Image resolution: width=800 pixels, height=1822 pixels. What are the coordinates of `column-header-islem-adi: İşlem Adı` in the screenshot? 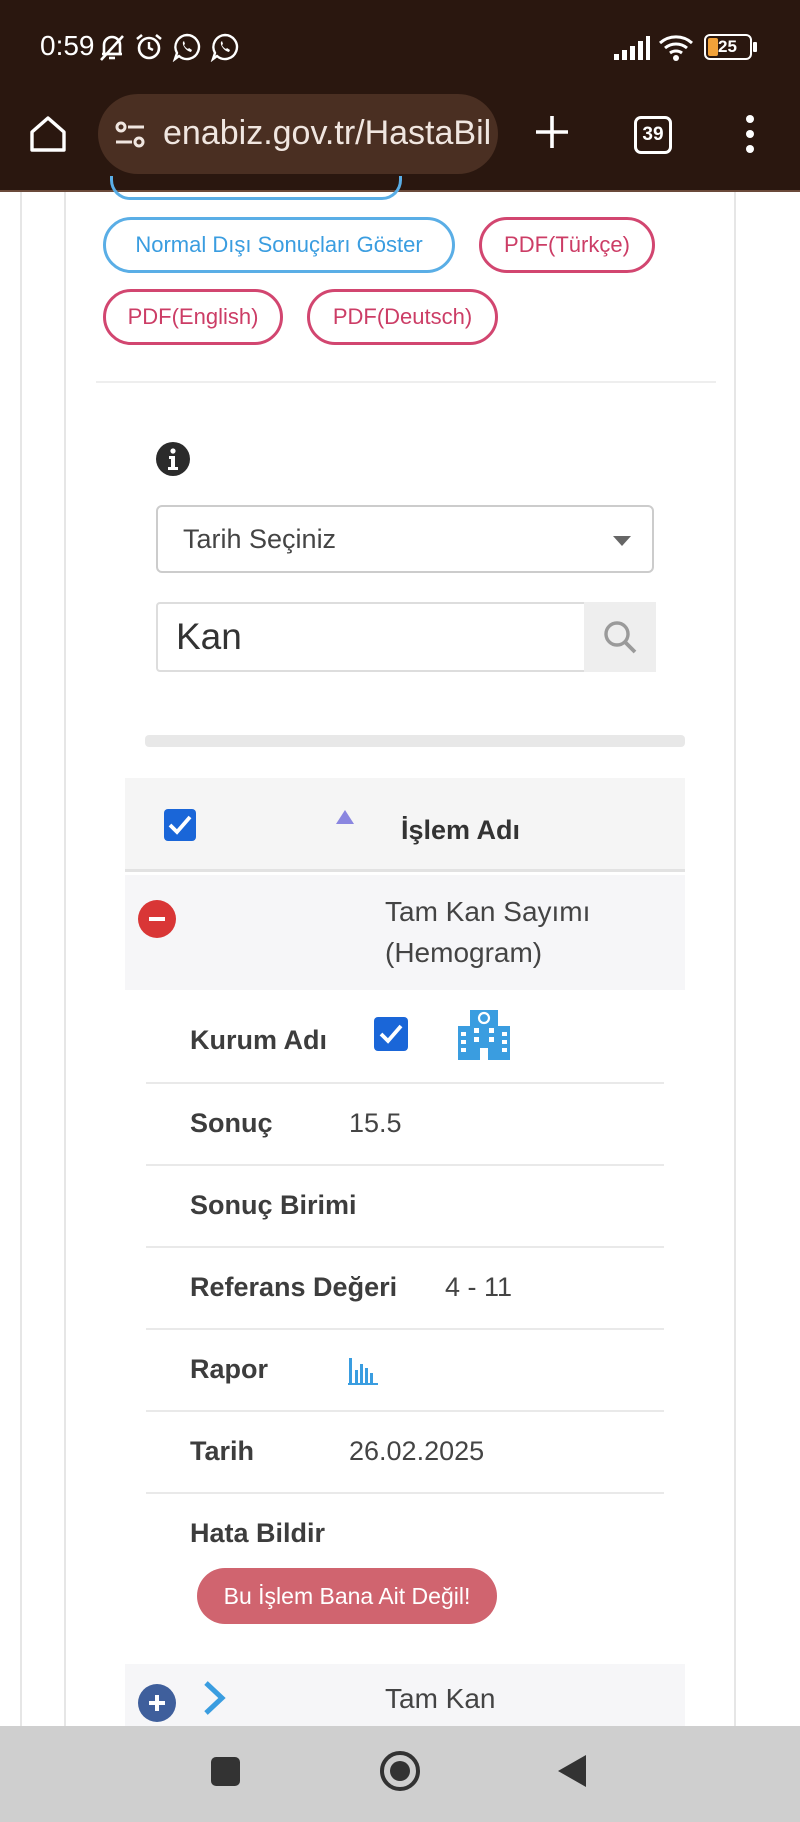 It's located at (460, 830).